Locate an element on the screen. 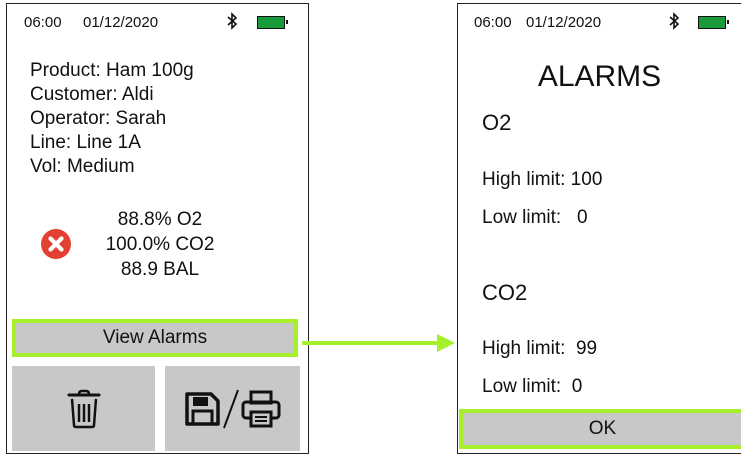 The image size is (741, 456). product-info: Product: Ham 100g is located at coordinates (112, 70).